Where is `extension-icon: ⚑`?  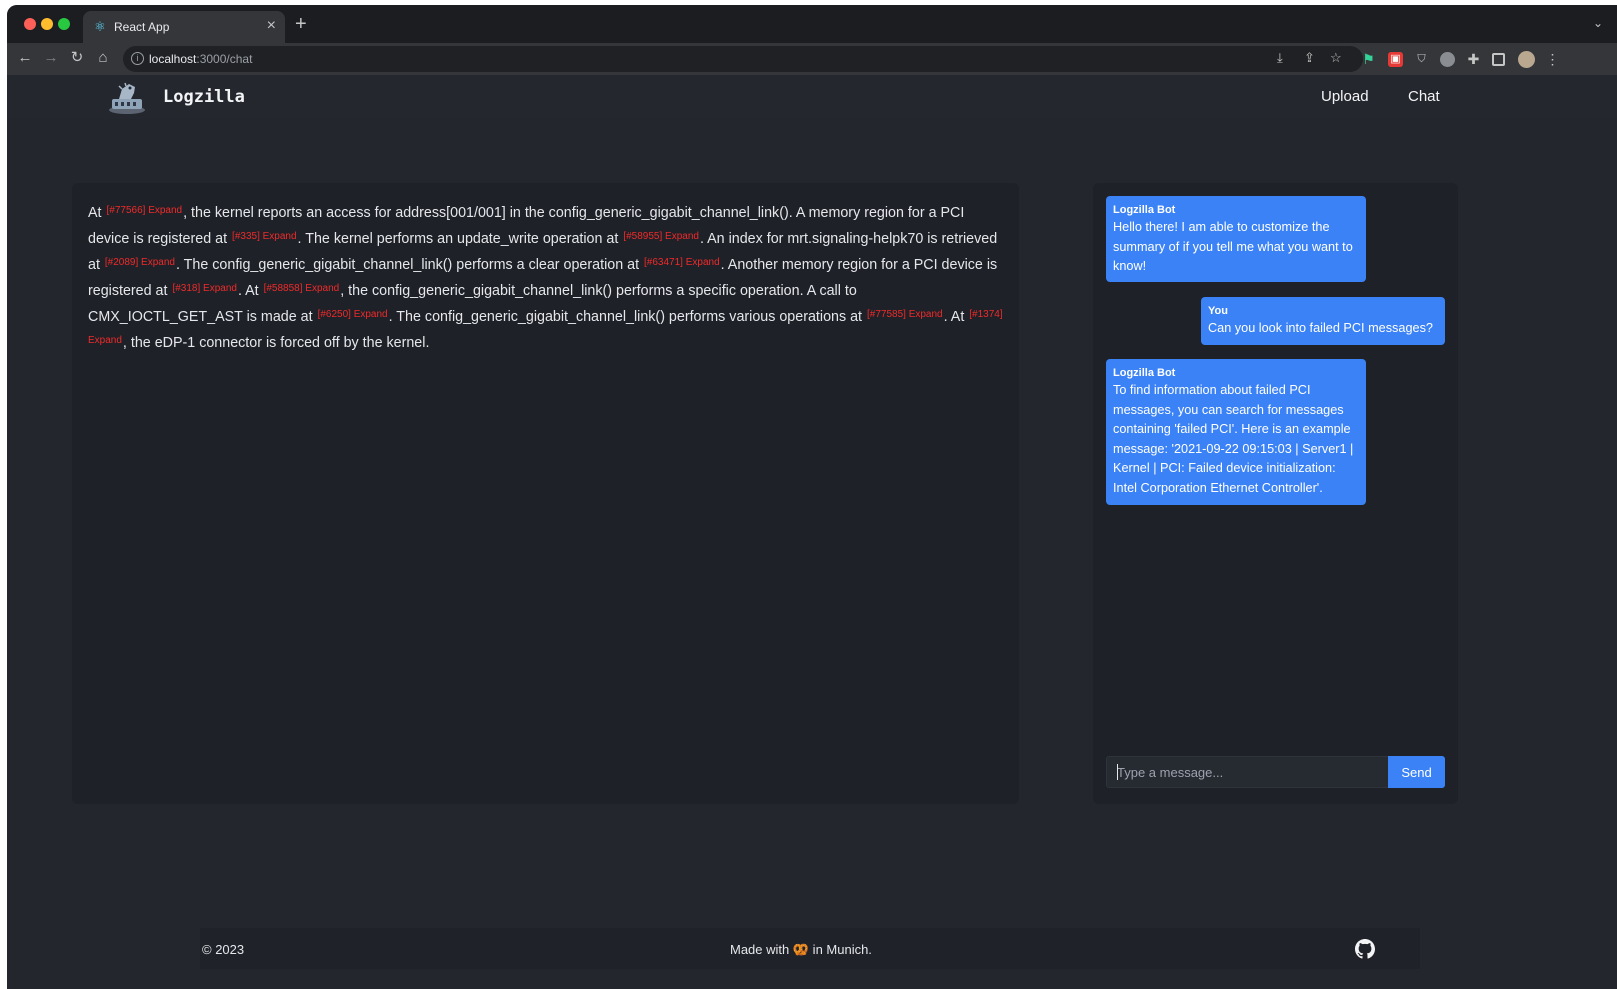
extension-icon: ⚑ is located at coordinates (1368, 59).